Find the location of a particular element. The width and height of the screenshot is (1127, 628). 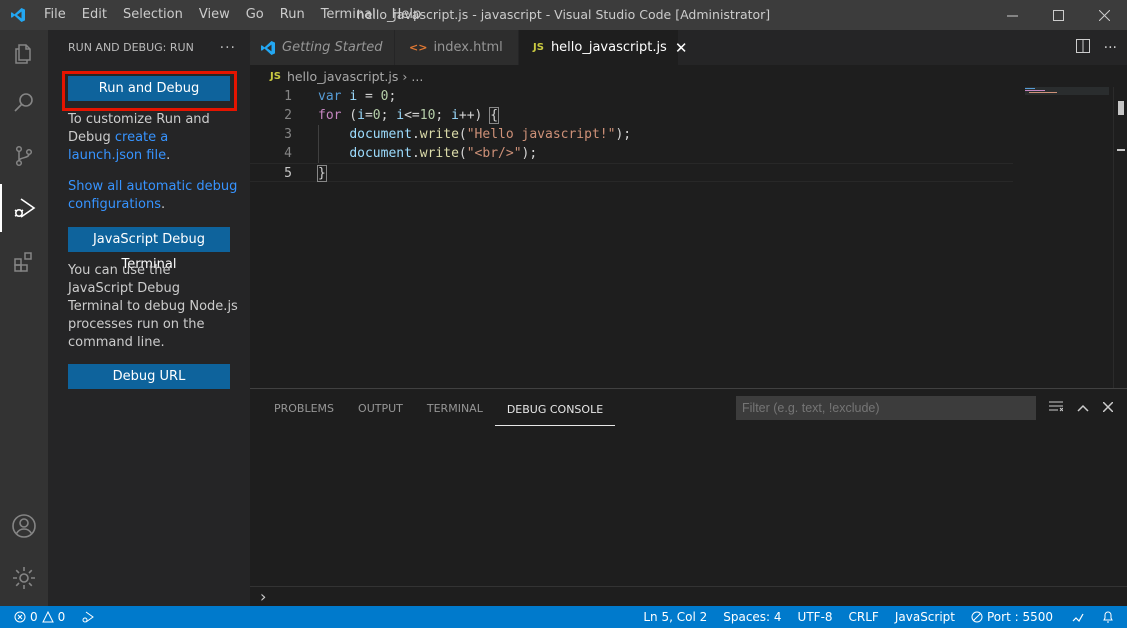

clear-console-icon is located at coordinates (1056, 408).